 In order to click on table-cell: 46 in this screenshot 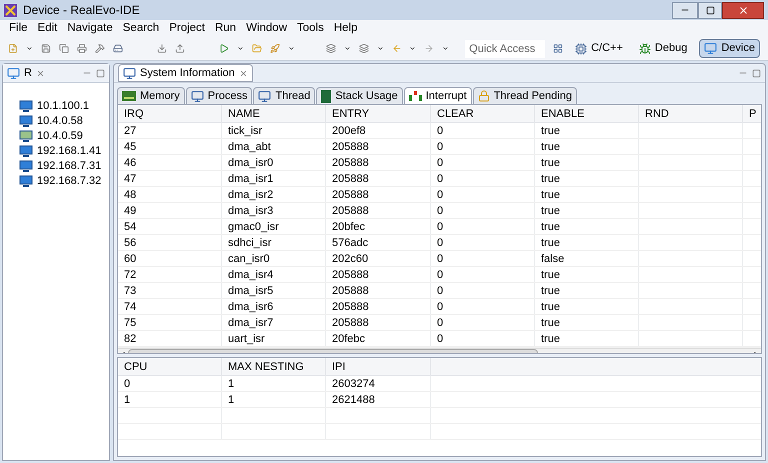, I will do `click(130, 163)`.